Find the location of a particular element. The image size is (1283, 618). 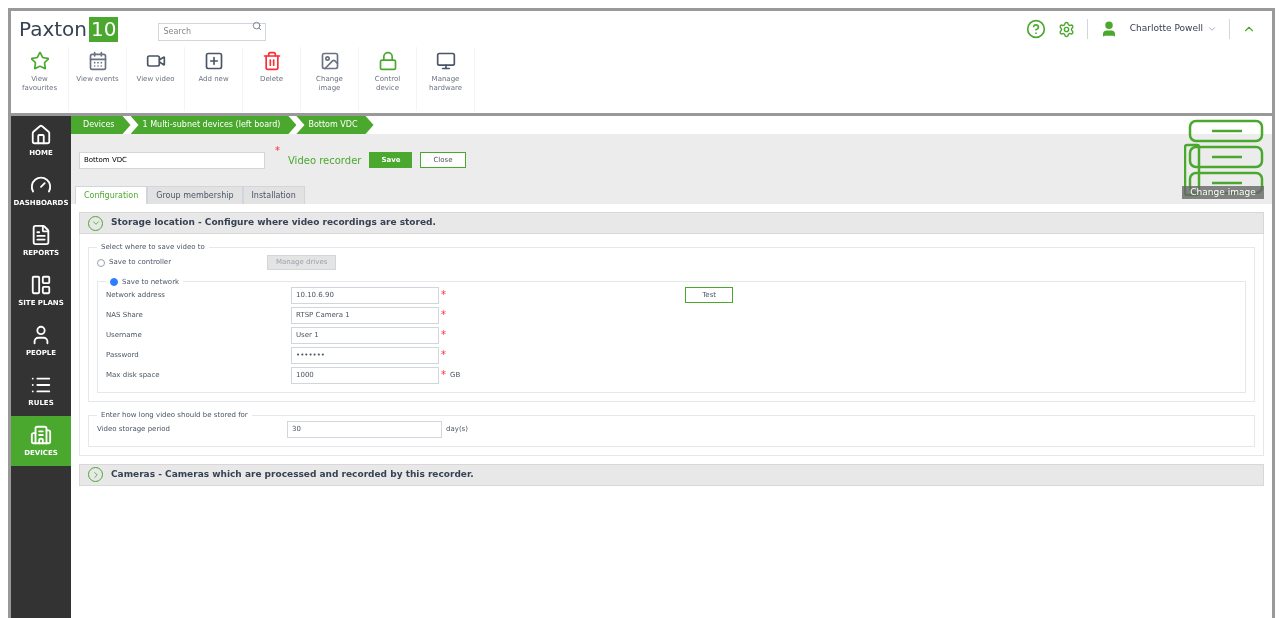

star-icon is located at coordinates (39, 61).